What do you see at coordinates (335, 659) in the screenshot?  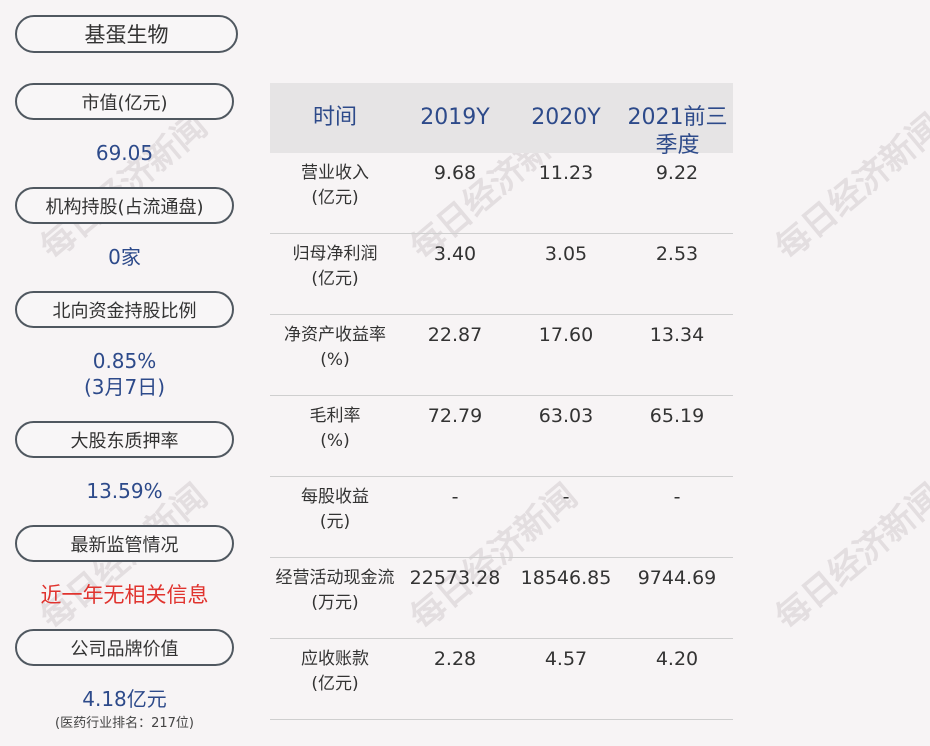 I see `row-label-name: 应收账款` at bounding box center [335, 659].